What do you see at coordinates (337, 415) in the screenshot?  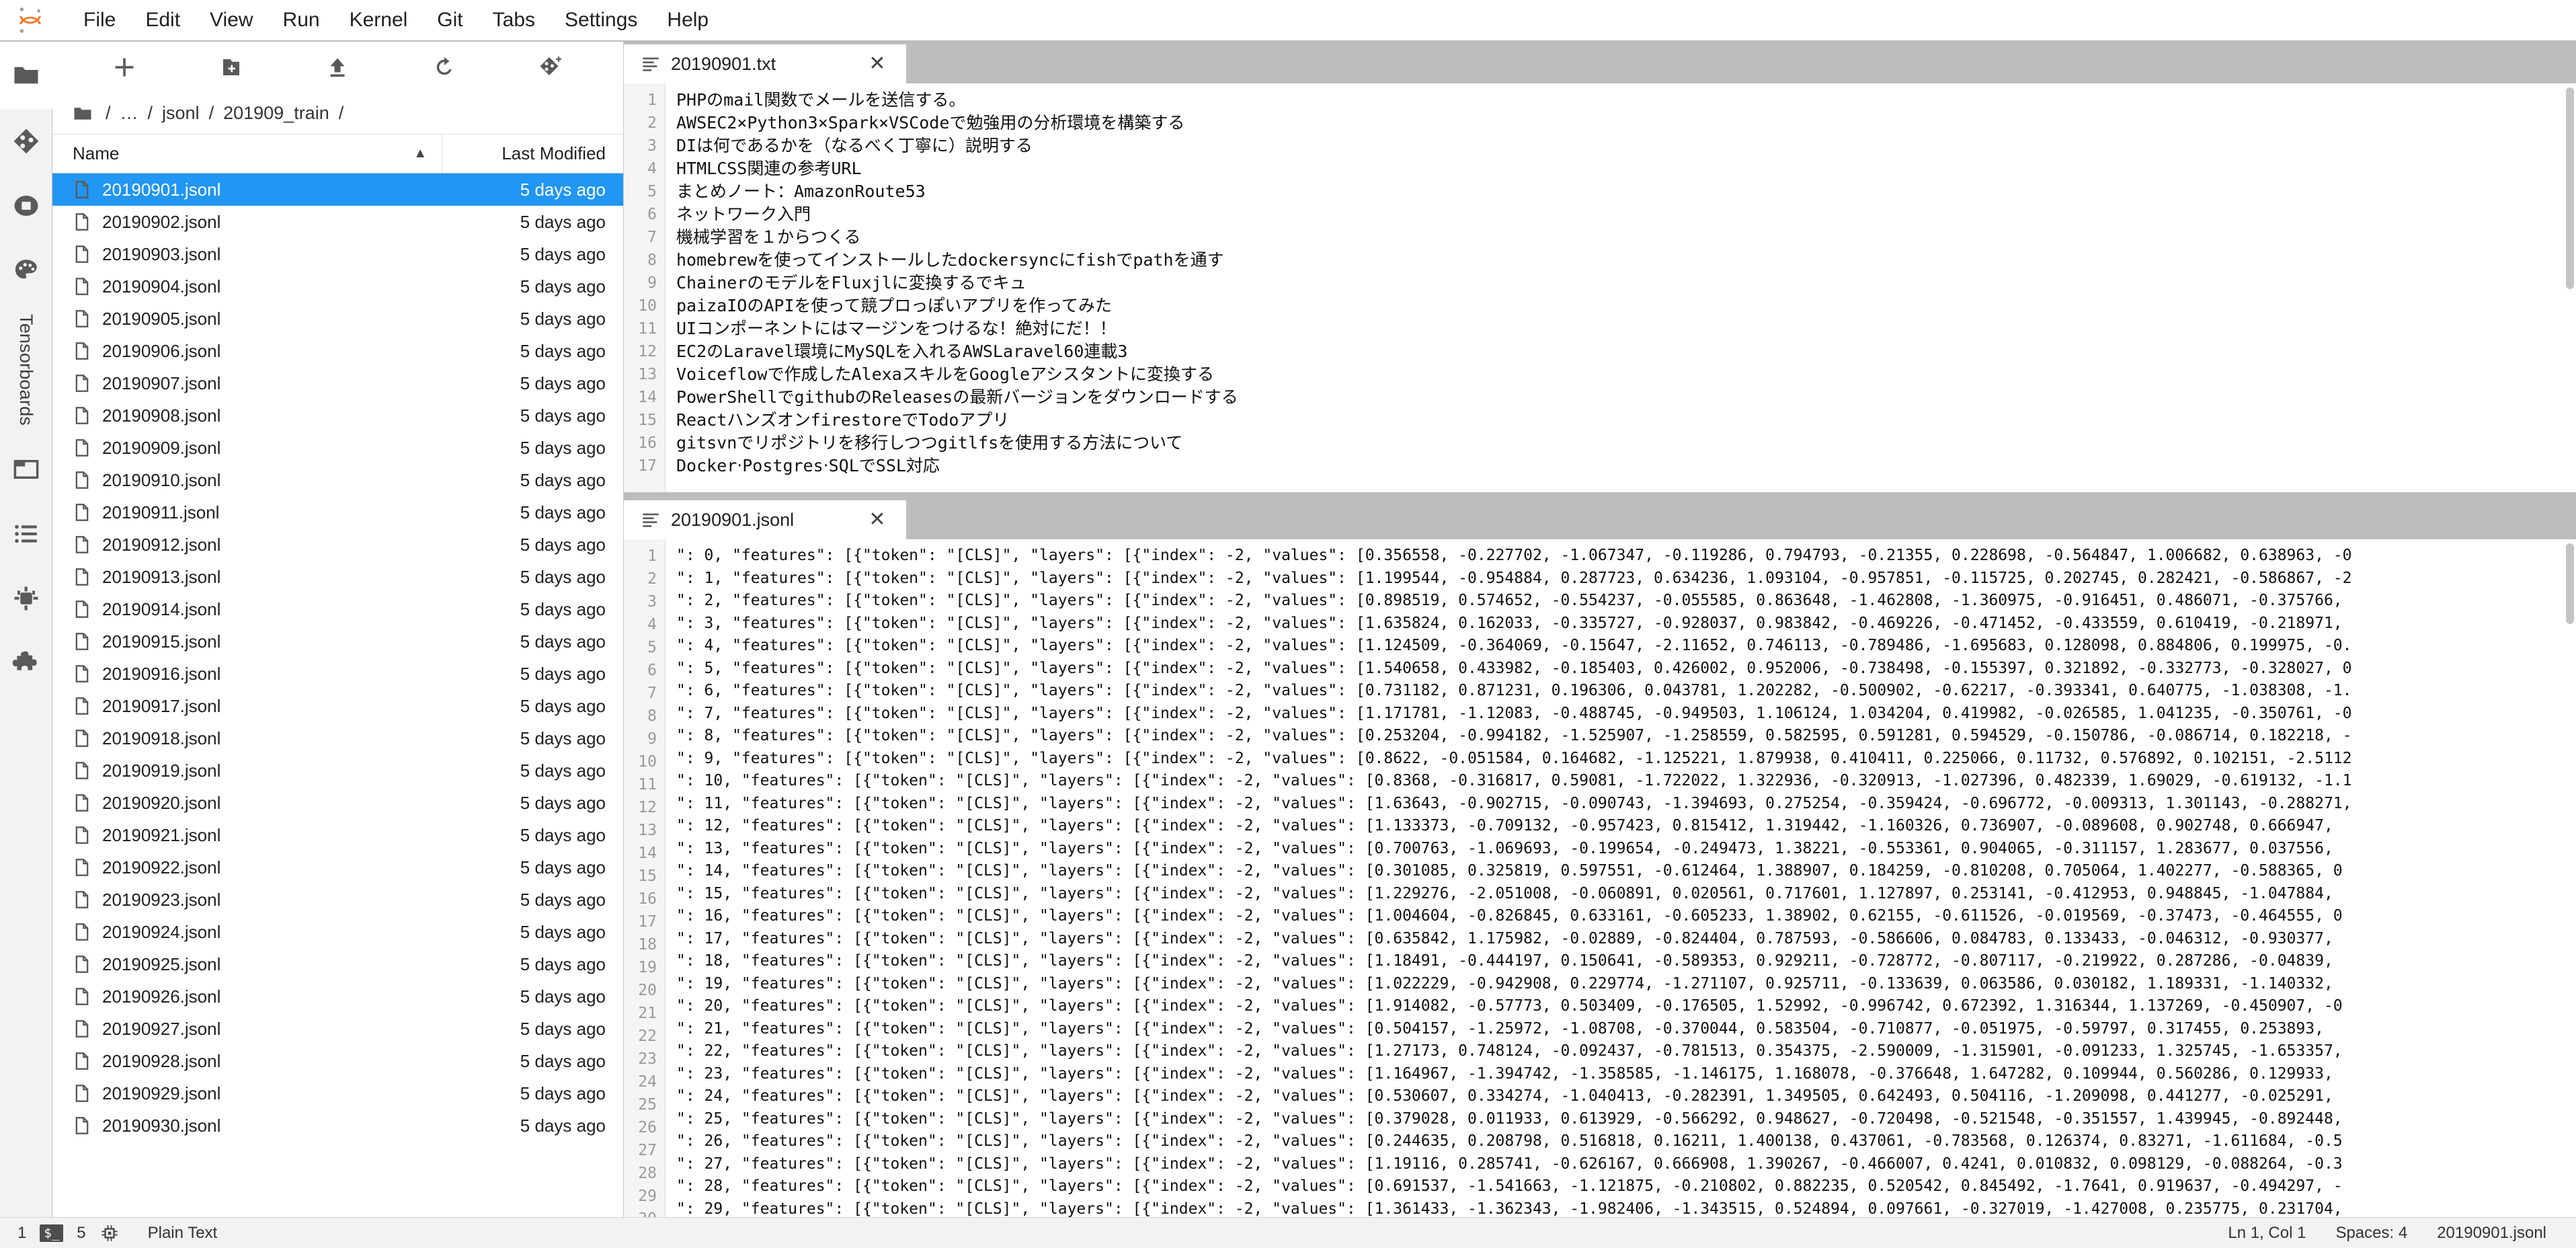 I see `file-list-item: 20190908.jsonl 5 days ago` at bounding box center [337, 415].